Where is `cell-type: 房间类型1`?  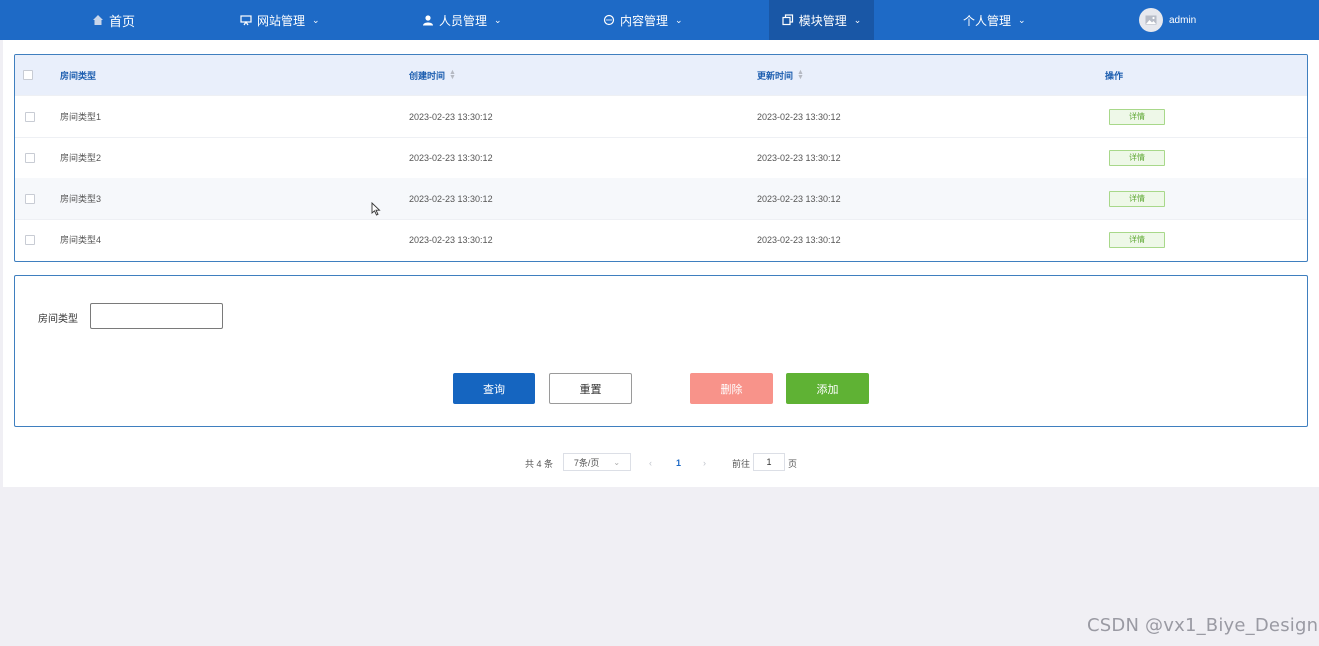
cell-type: 房间类型1 is located at coordinates (81, 117).